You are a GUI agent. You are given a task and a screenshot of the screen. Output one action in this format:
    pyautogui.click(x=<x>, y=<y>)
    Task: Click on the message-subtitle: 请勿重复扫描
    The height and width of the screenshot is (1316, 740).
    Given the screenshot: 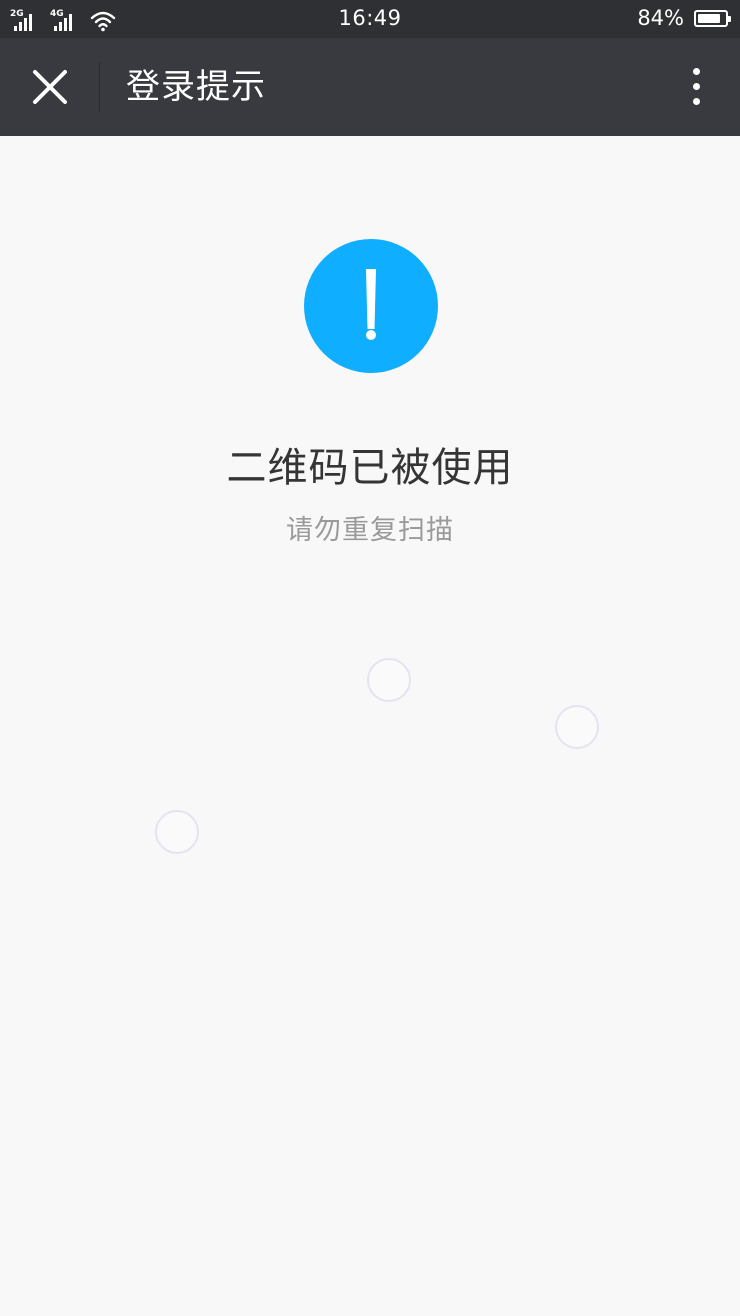 What is the action you would take?
    pyautogui.click(x=370, y=530)
    